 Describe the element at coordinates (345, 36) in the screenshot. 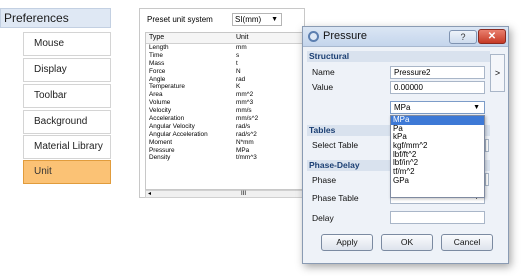

I see `dialog-title: Pressure` at that location.